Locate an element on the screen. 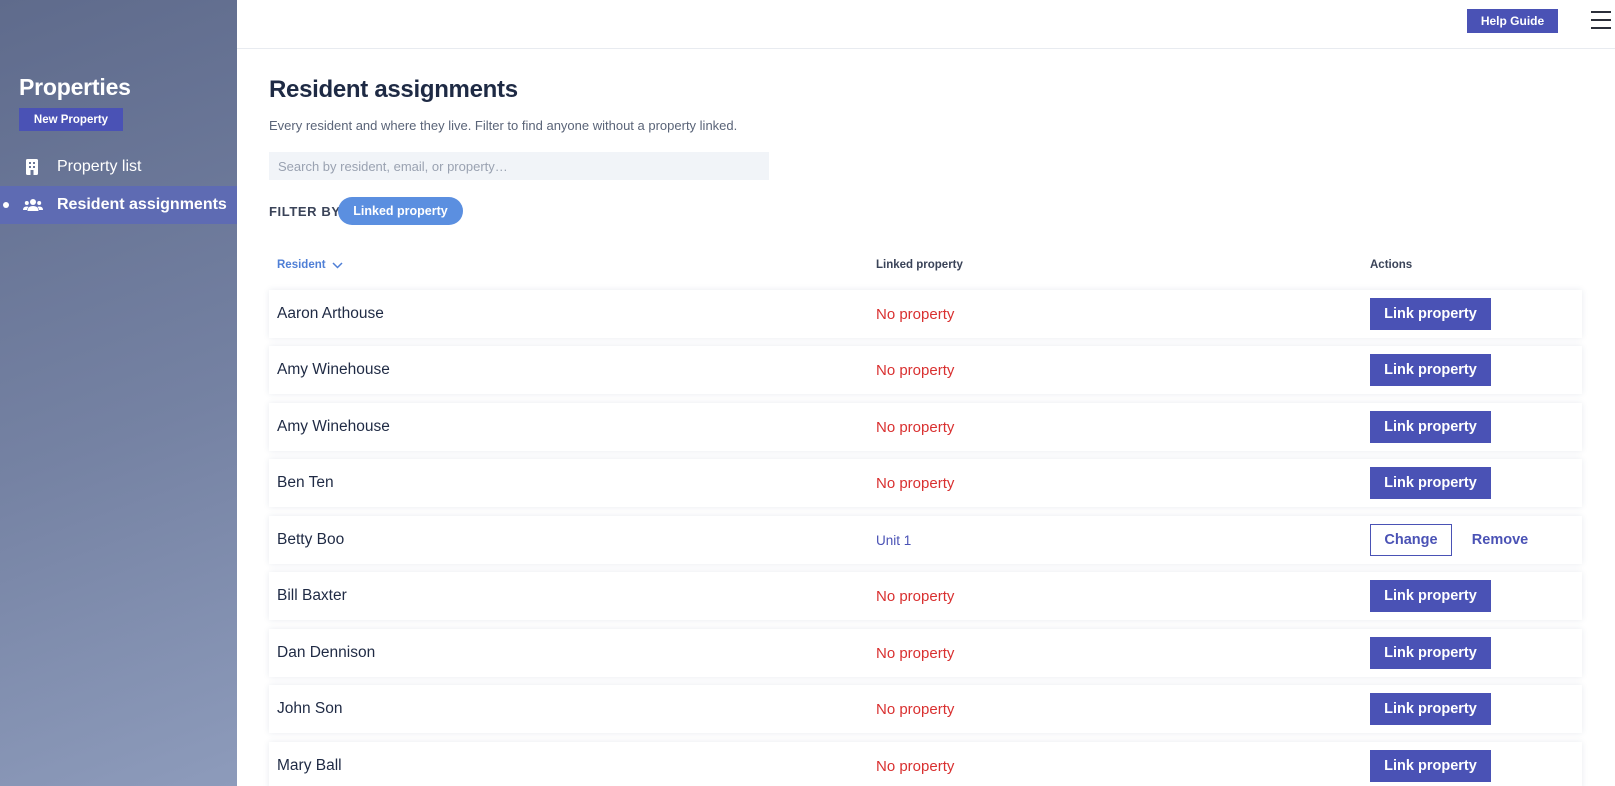 This screenshot has width=1615, height=786. search-input is located at coordinates (519, 166).